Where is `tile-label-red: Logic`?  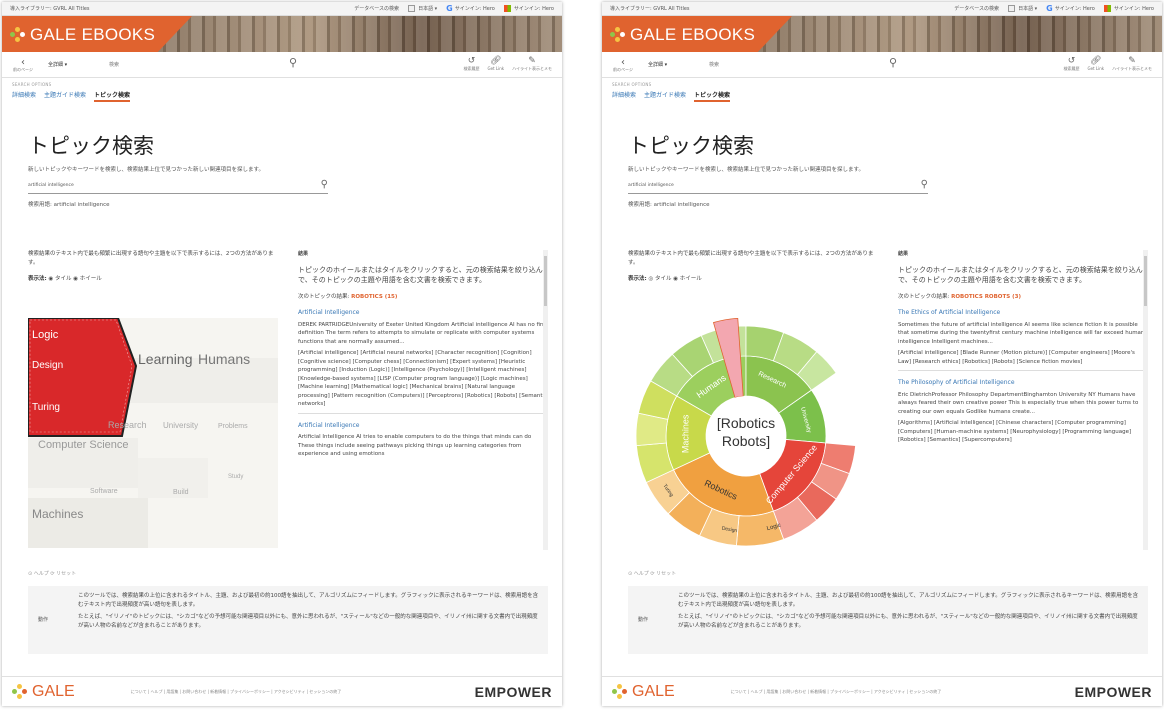 tile-label-red: Logic is located at coordinates (45, 335).